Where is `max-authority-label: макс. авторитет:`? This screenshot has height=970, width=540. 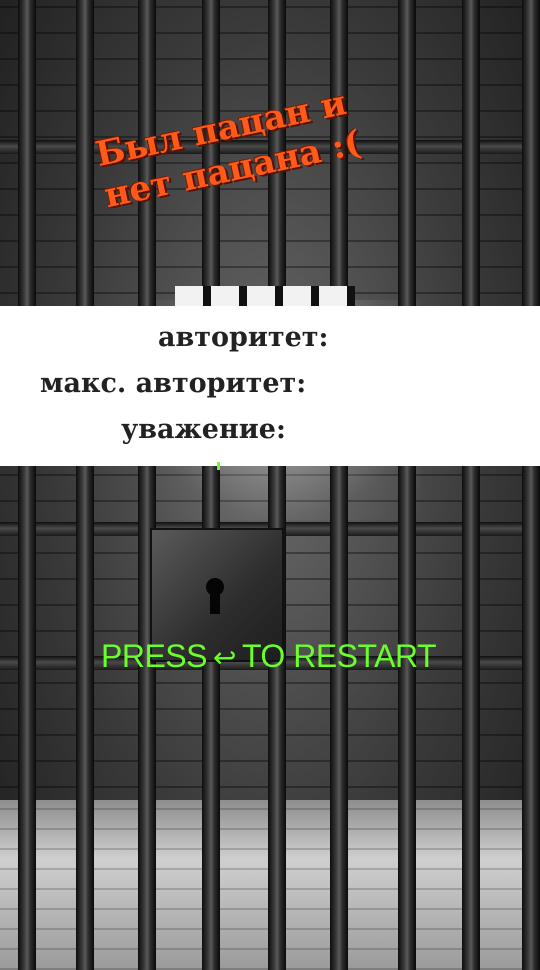 max-authority-label: макс. авторитет: is located at coordinates (173, 383).